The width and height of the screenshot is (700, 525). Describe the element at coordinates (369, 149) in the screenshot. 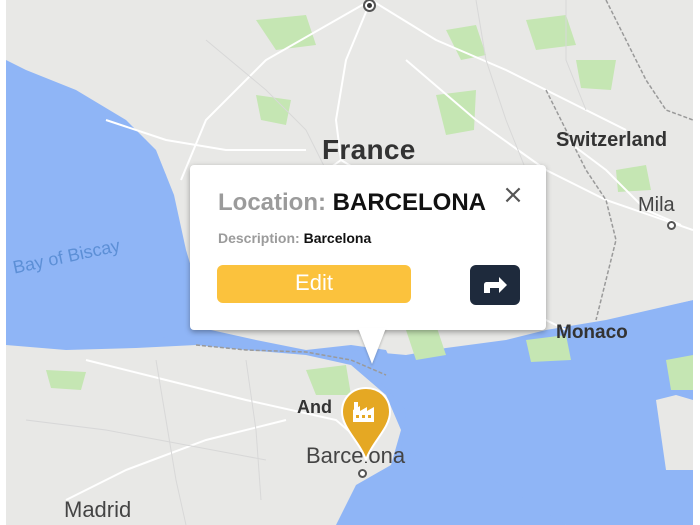

I see `country-label-france: France` at that location.